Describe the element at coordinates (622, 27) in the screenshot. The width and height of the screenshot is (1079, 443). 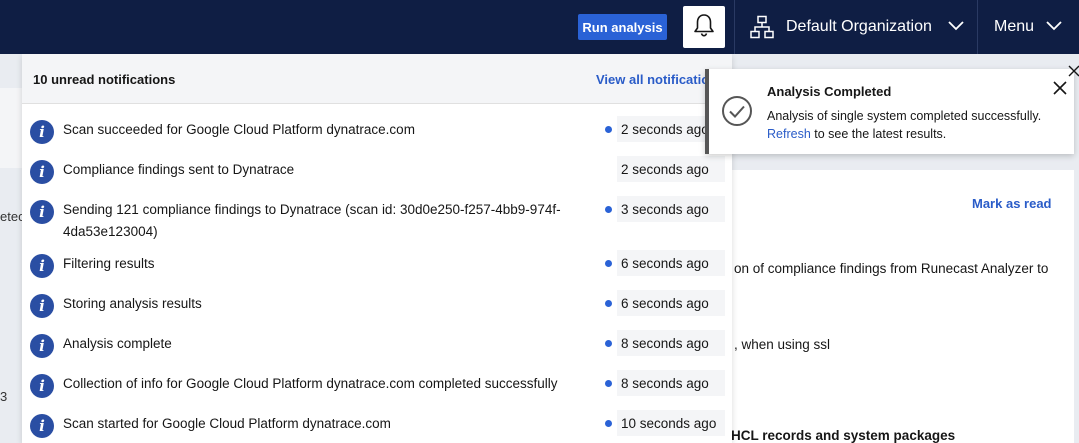
I see `run-analysis-button: Run analysis` at that location.